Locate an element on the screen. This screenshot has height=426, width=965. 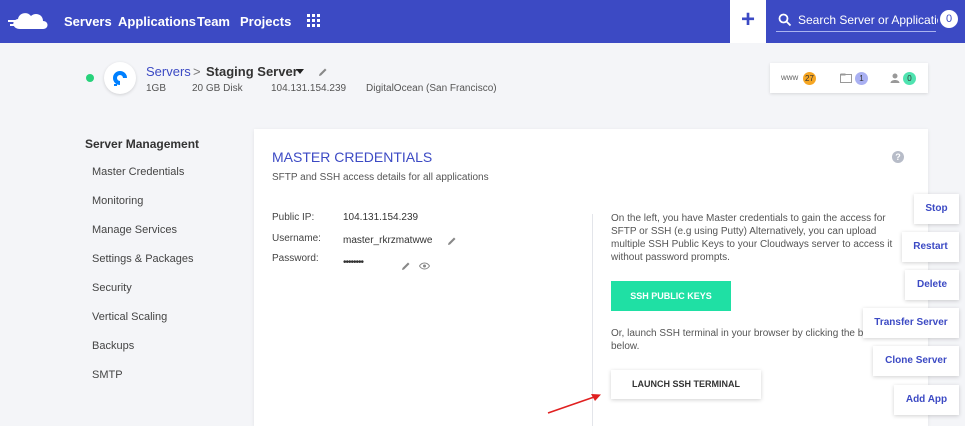
server-ip: 104.131.154.239 is located at coordinates (309, 88).